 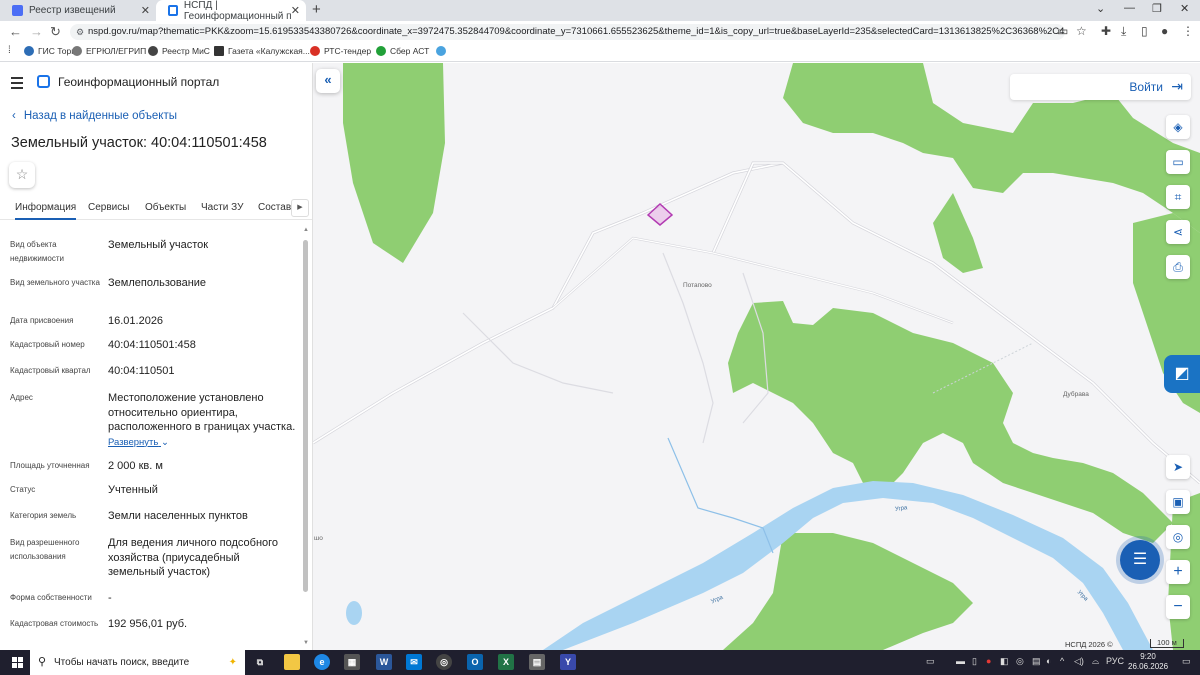 I want to click on attr-value: 192 956,01 руб., so click(x=148, y=624).